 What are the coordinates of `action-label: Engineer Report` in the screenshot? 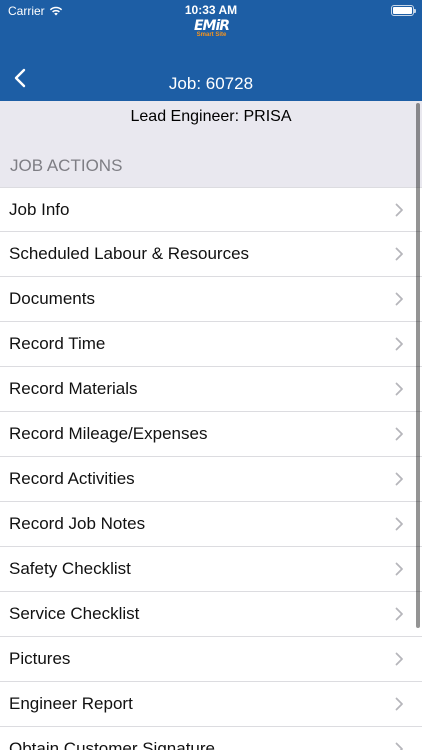 It's located at (71, 703).